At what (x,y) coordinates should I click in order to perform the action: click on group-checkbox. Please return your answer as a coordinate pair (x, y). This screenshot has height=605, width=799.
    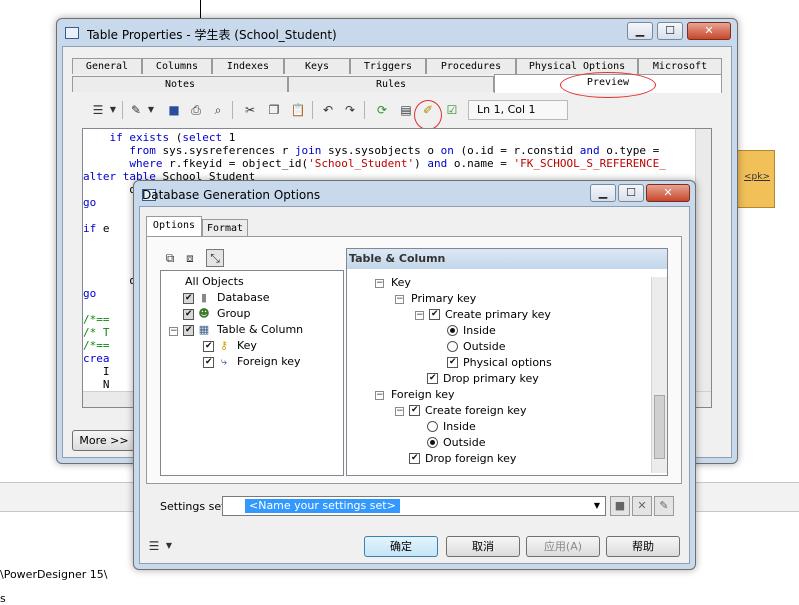
    Looking at the image, I should click on (188, 314).